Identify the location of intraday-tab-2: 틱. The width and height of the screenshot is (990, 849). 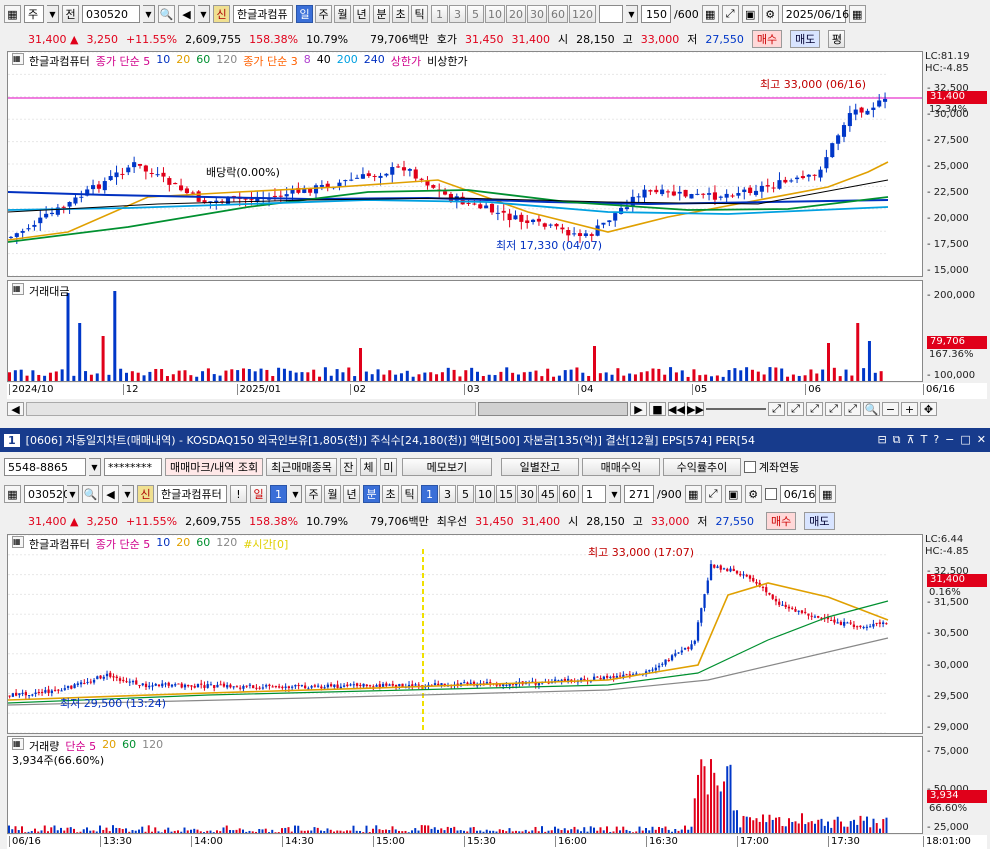
(419, 14).